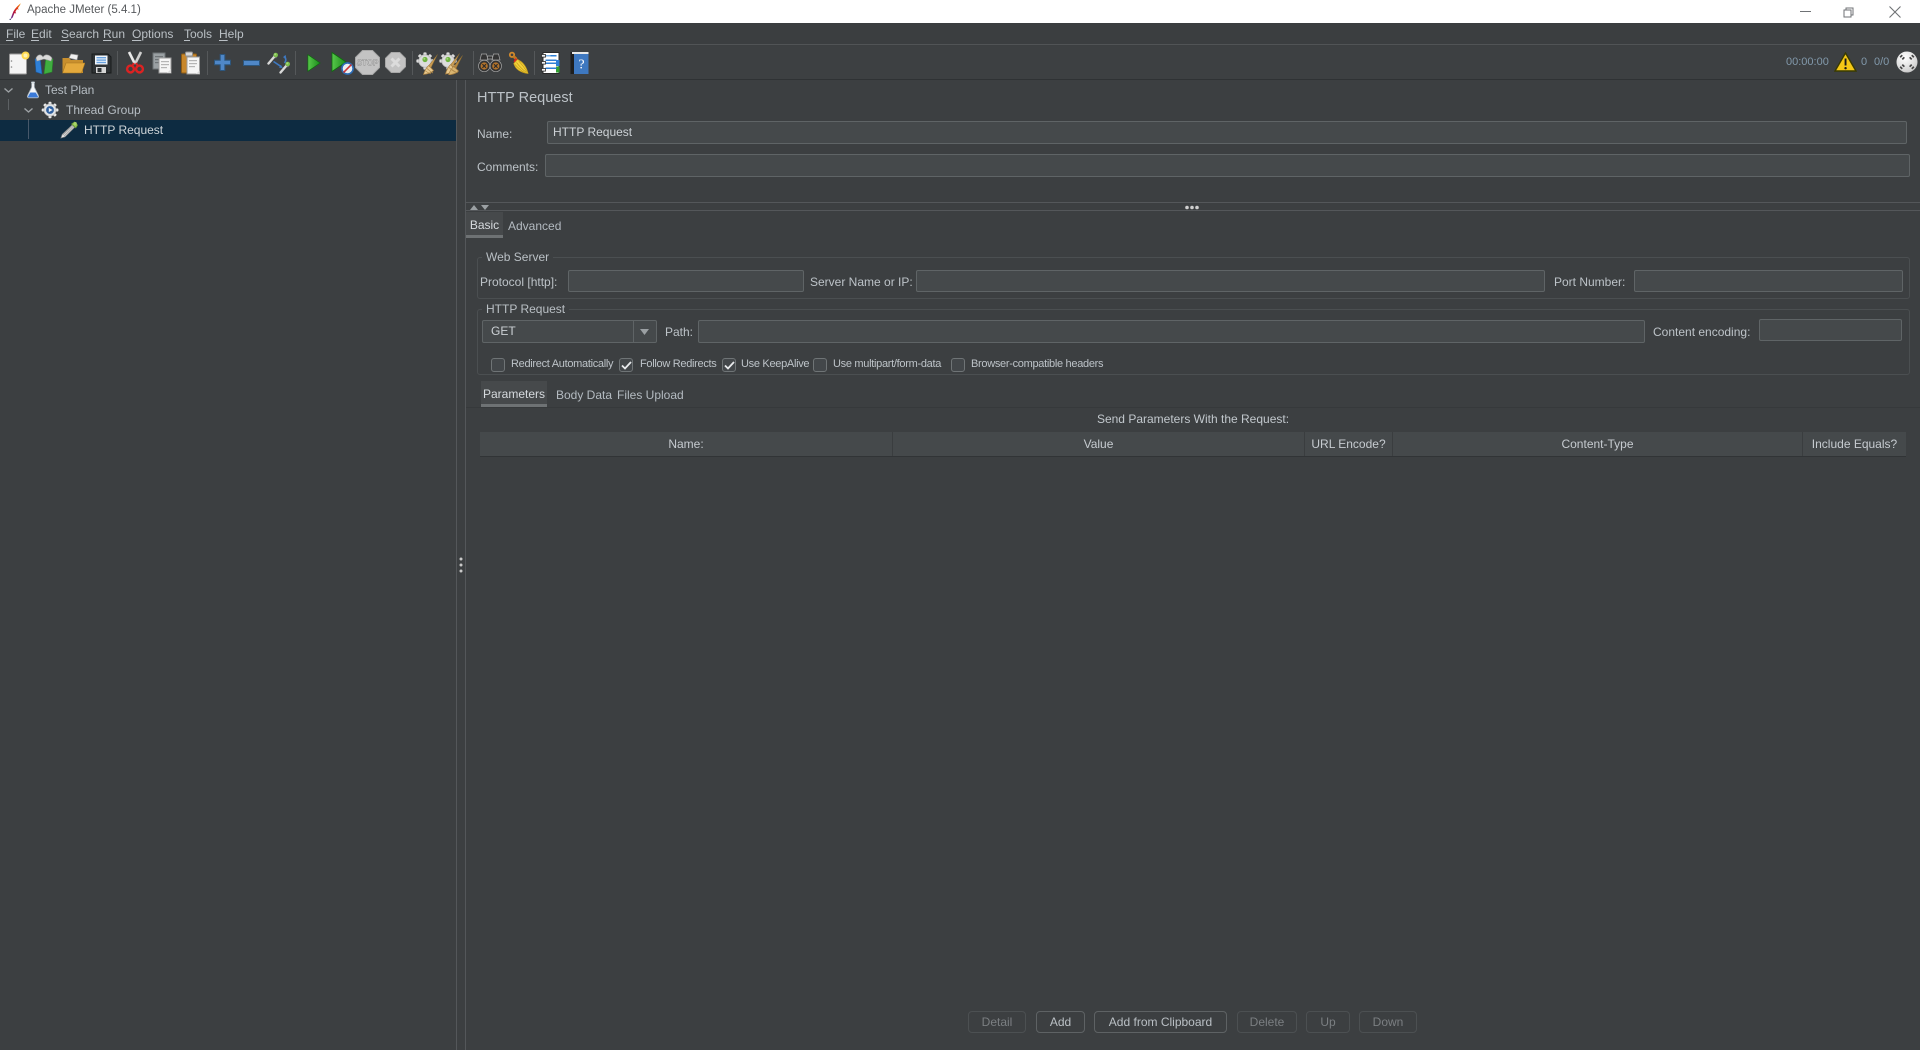  I want to click on svg-text: STOP, so click(368, 63).